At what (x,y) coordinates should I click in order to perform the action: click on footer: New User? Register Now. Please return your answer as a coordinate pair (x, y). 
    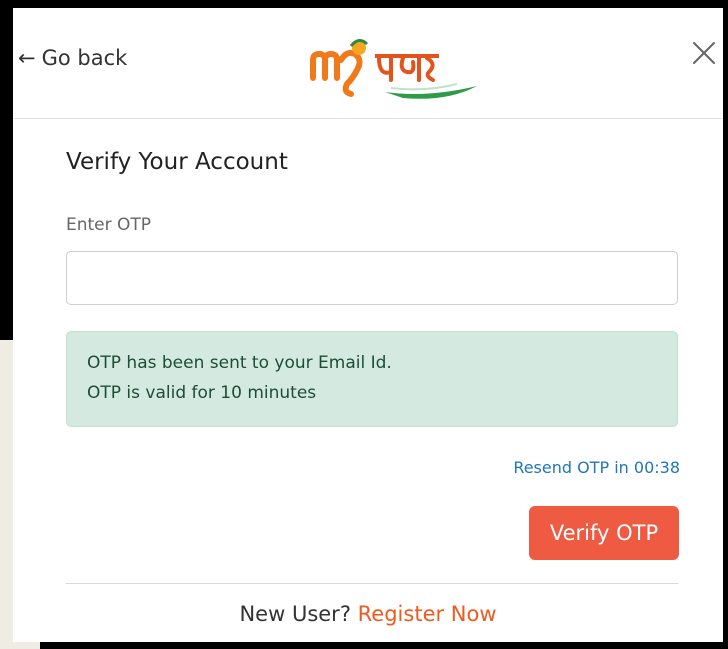
    Looking at the image, I should click on (368, 614).